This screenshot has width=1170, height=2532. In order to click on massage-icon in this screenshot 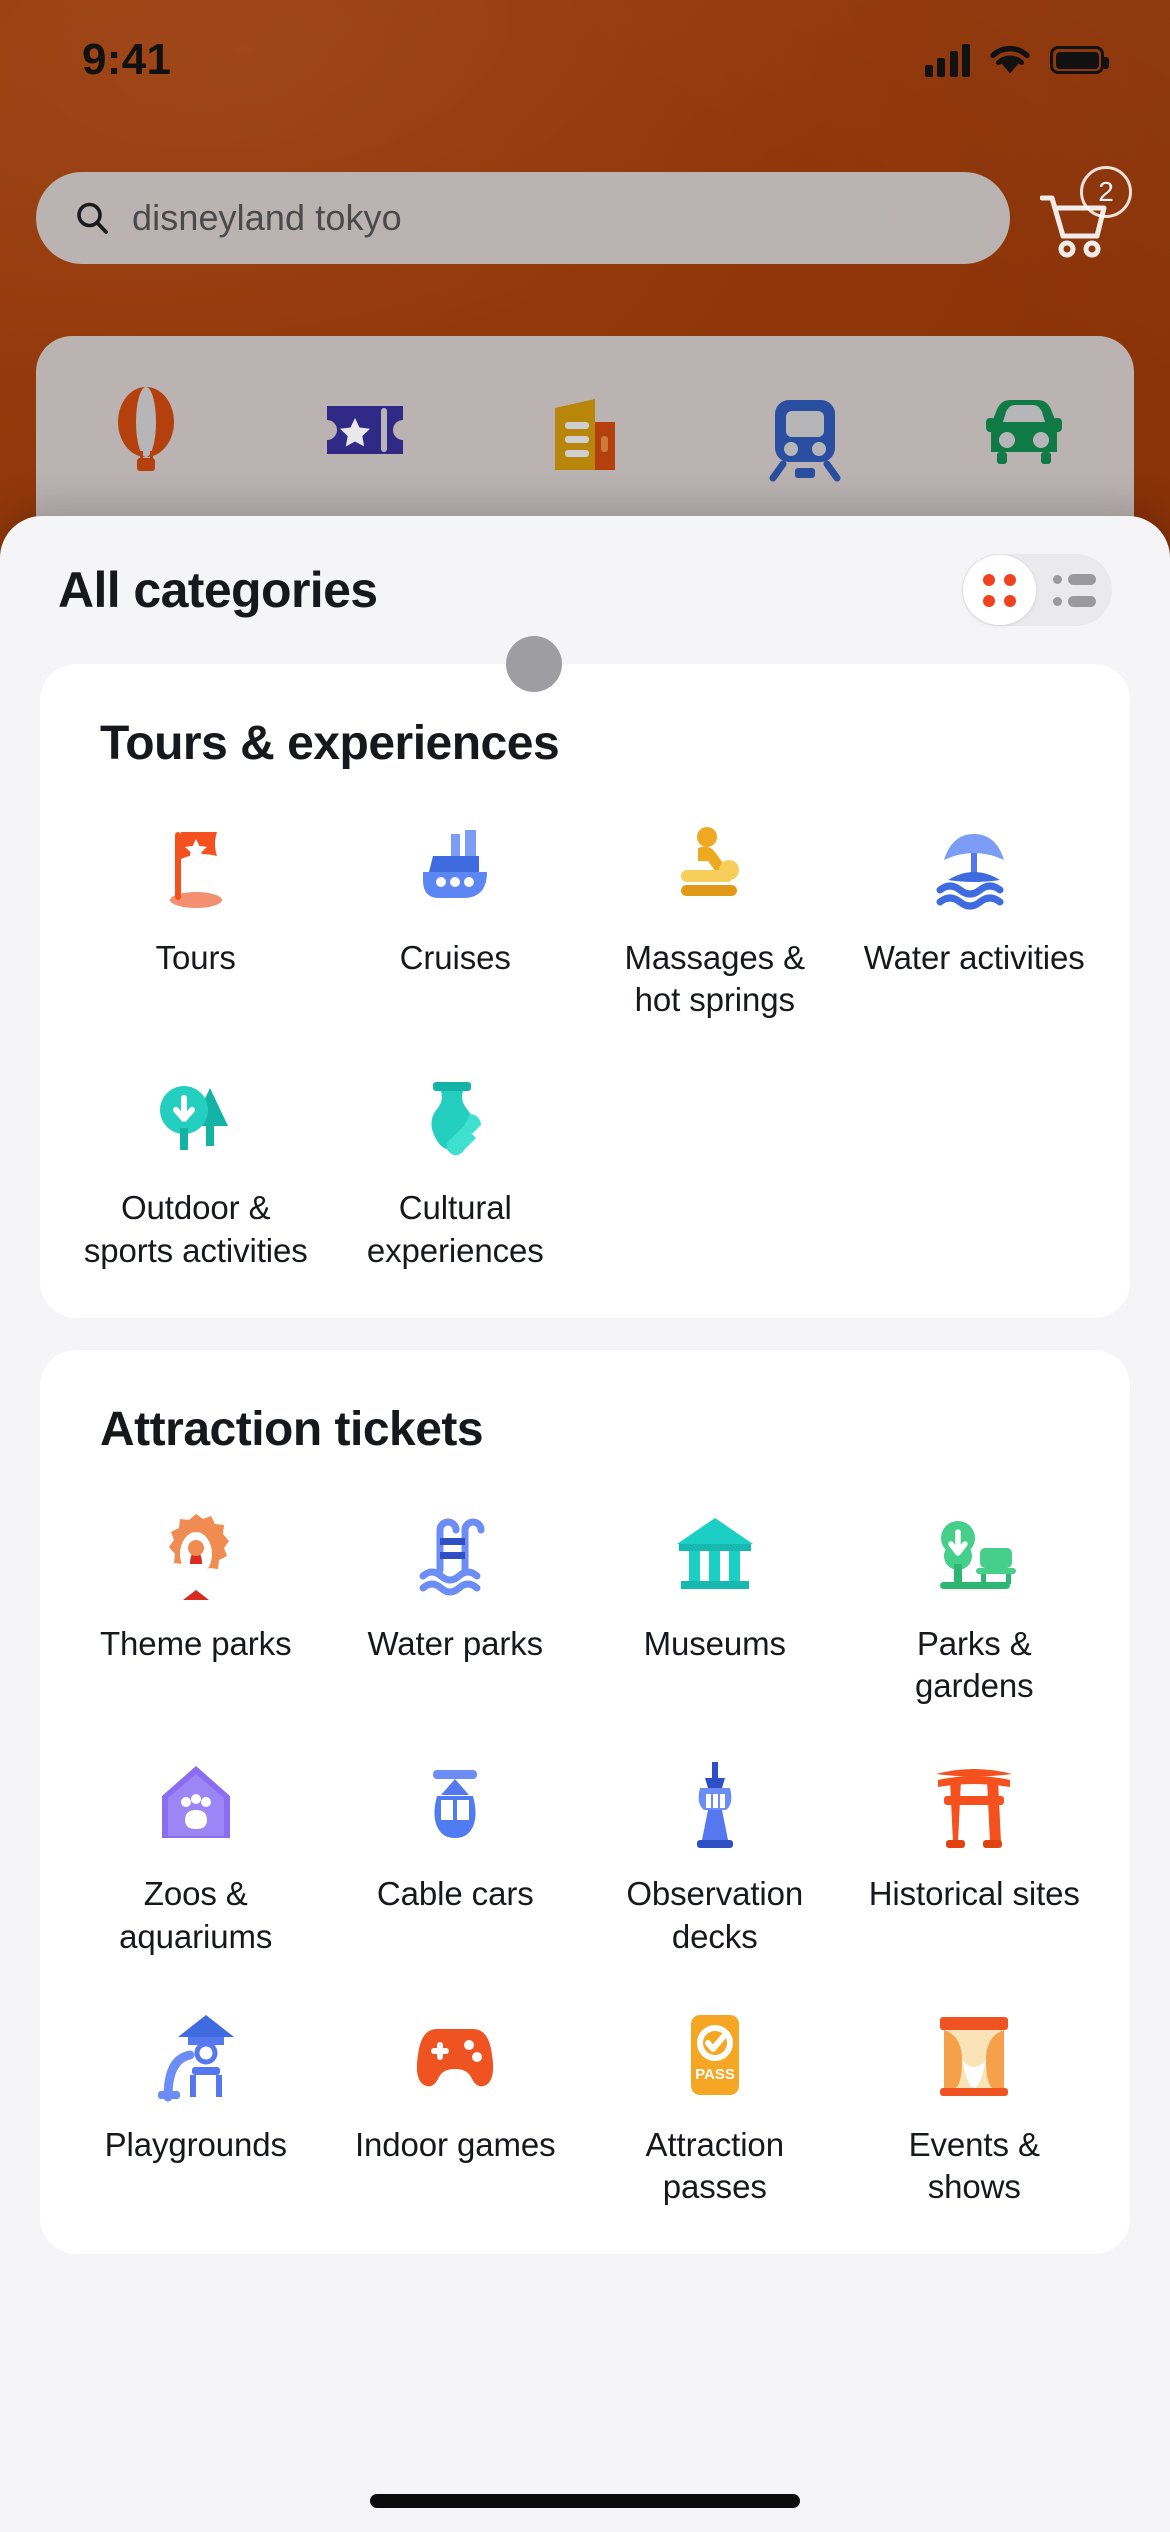, I will do `click(715, 868)`.